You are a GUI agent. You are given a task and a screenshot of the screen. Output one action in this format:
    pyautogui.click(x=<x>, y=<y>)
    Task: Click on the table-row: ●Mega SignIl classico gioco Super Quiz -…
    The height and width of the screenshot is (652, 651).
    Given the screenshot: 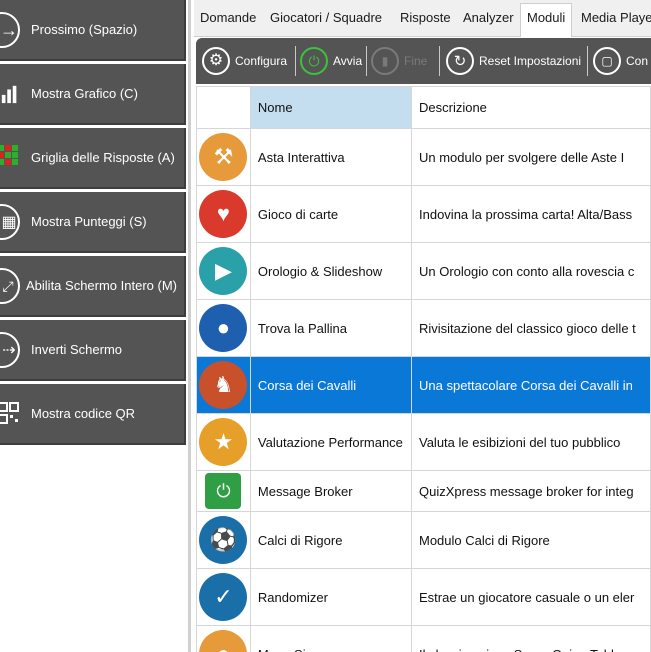 What is the action you would take?
    pyautogui.click(x=423, y=638)
    